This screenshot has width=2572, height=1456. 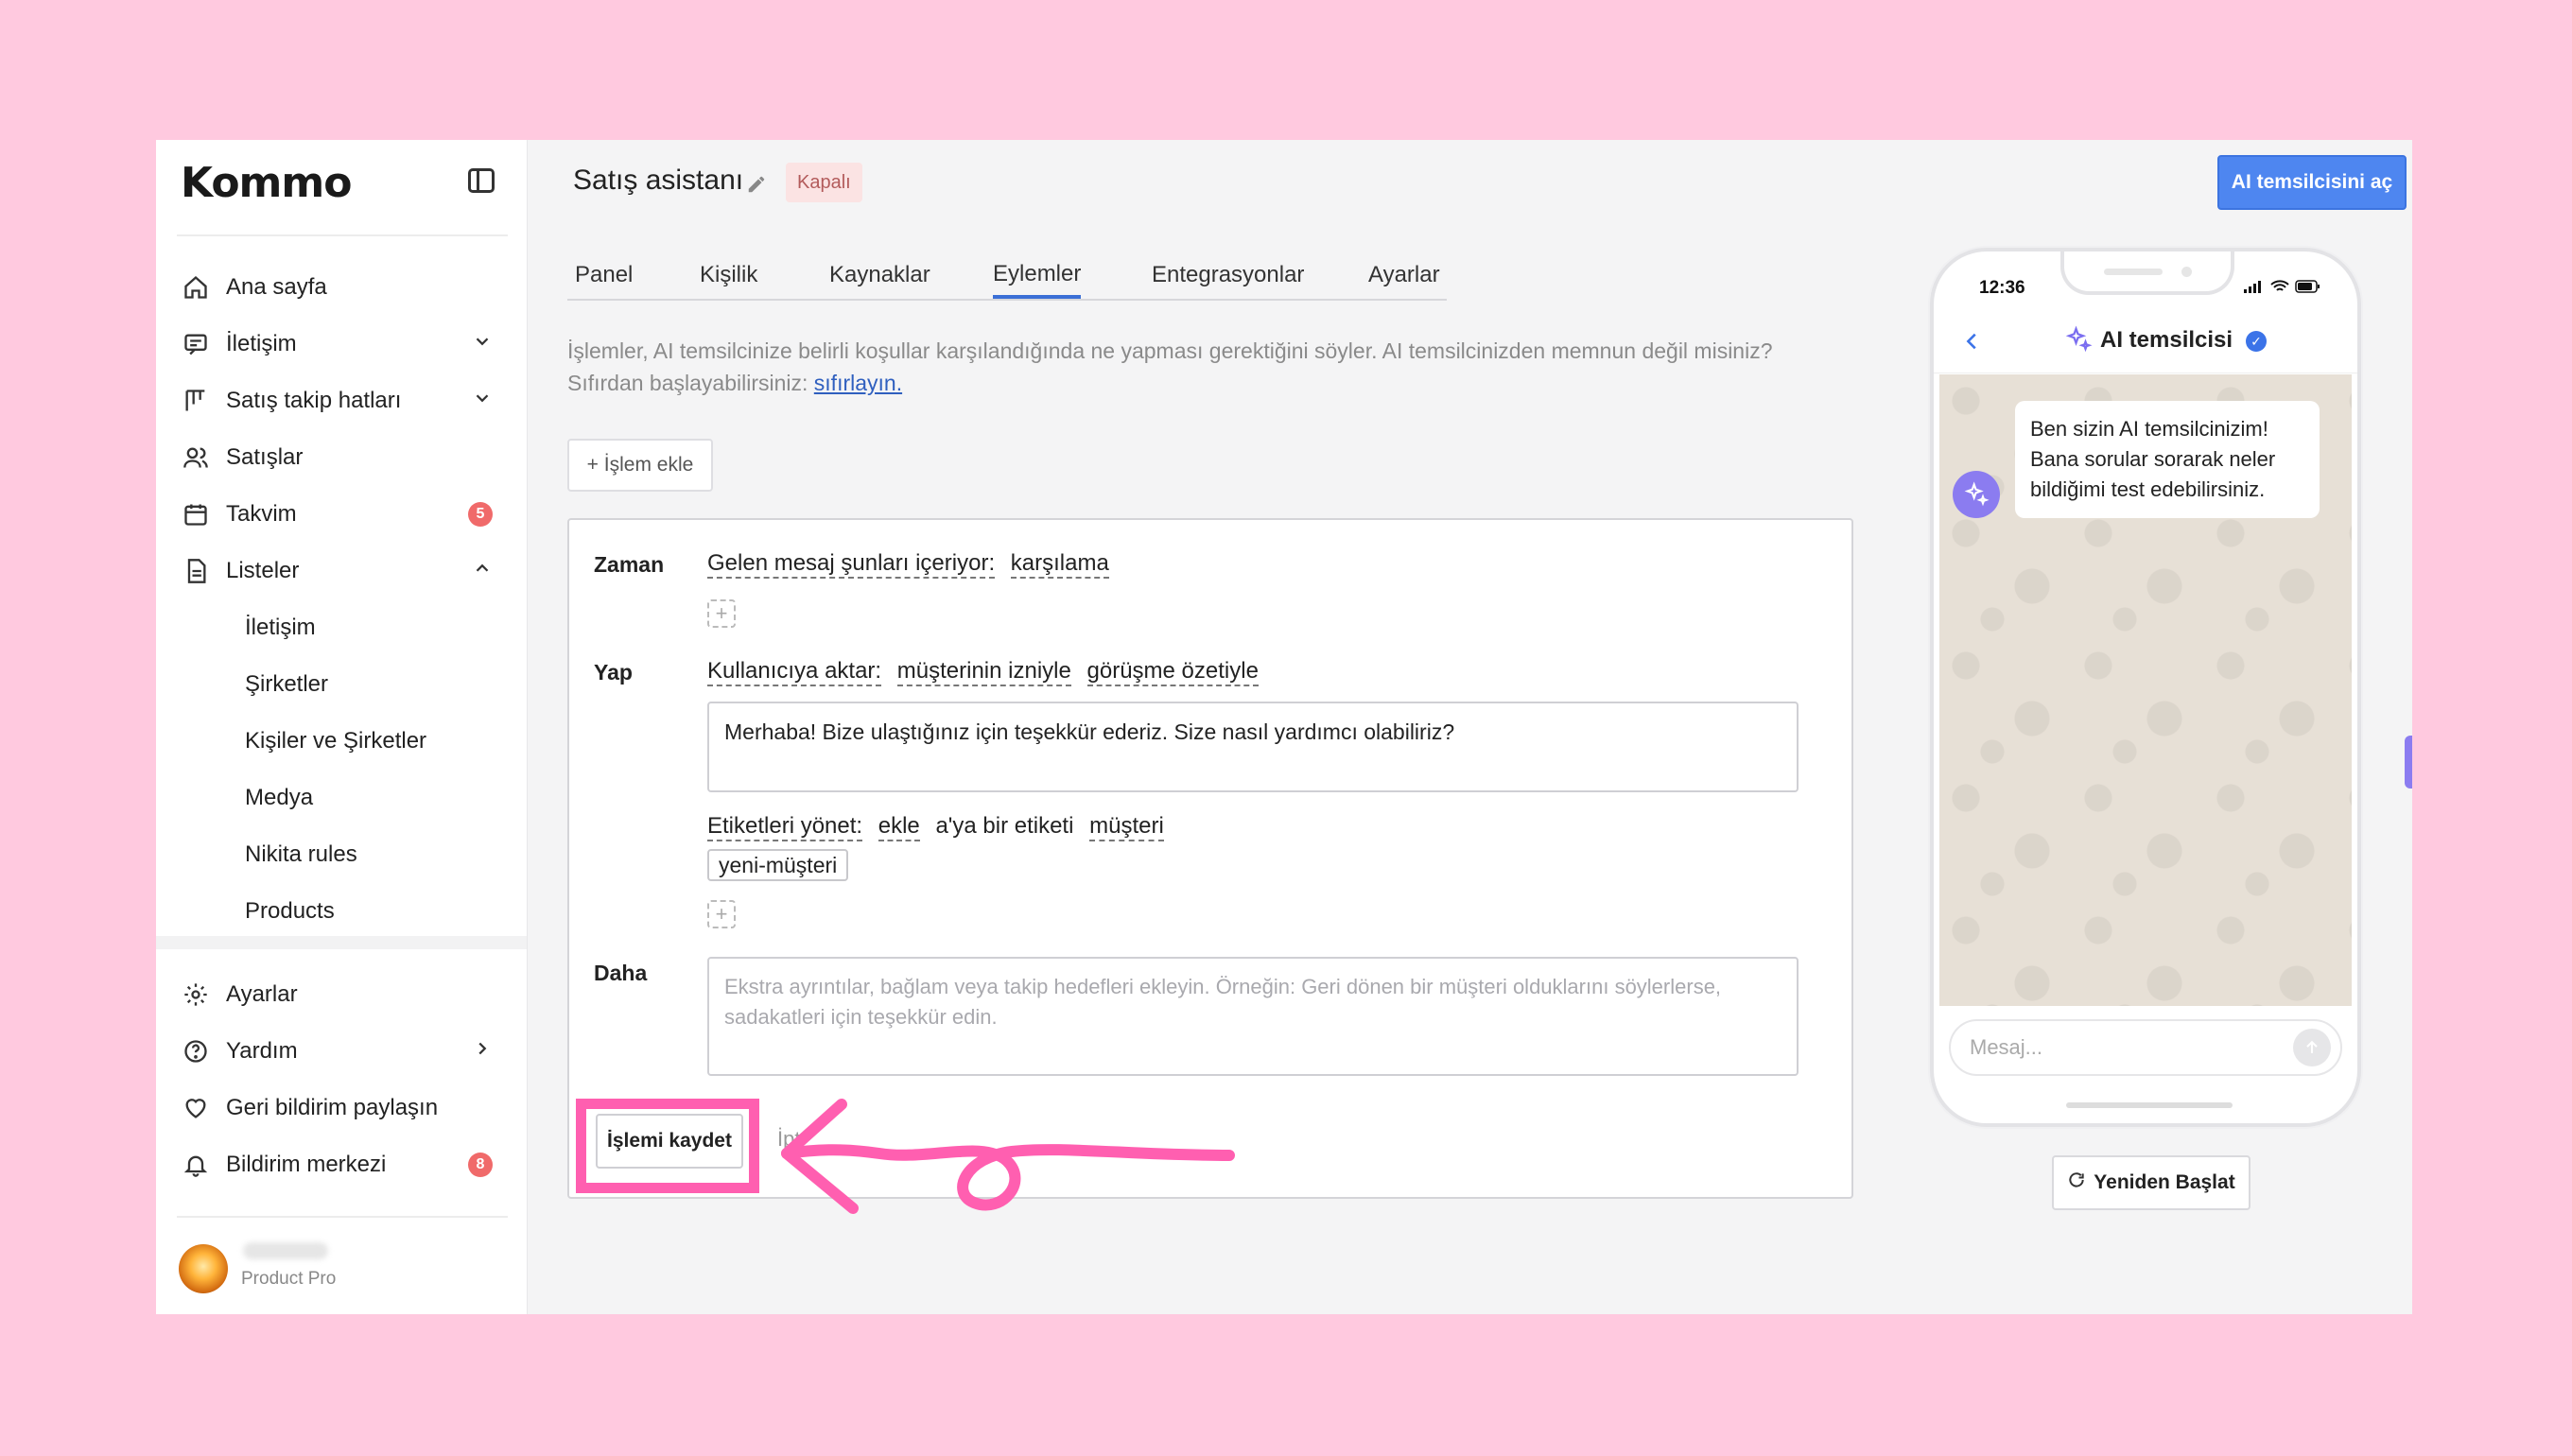 I want to click on pencil-icon, so click(x=756, y=186).